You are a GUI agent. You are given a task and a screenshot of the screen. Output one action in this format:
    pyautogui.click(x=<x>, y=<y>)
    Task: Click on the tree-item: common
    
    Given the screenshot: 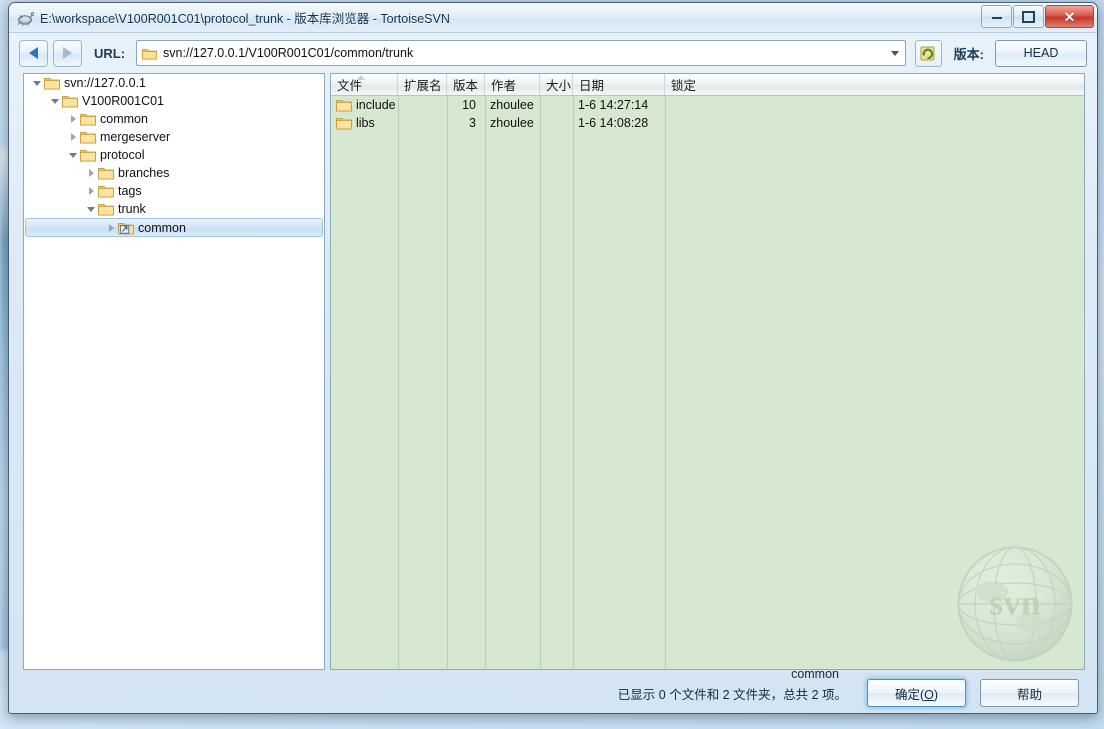 What is the action you would take?
    pyautogui.click(x=174, y=119)
    